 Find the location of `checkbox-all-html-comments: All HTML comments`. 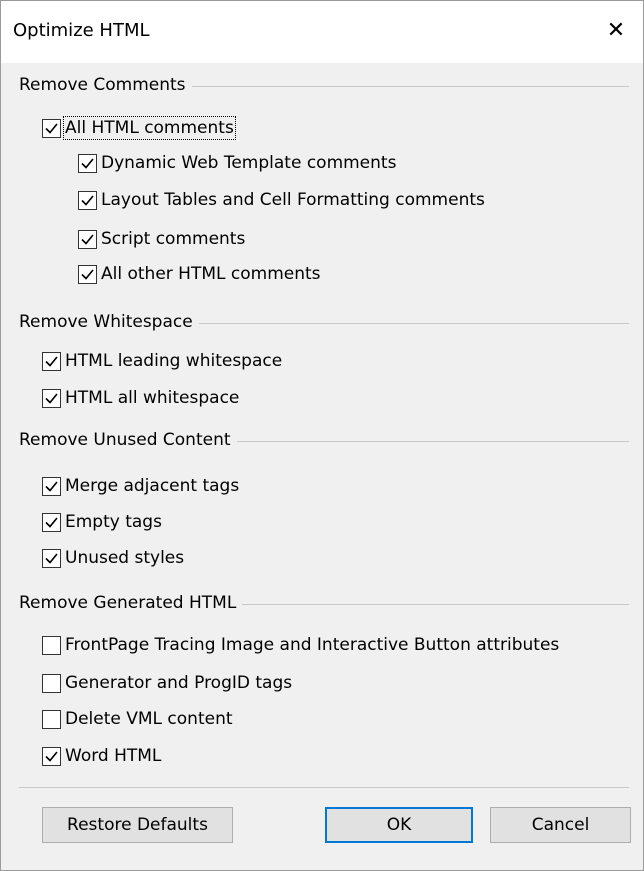

checkbox-all-html-comments: All HTML comments is located at coordinates (139, 128).